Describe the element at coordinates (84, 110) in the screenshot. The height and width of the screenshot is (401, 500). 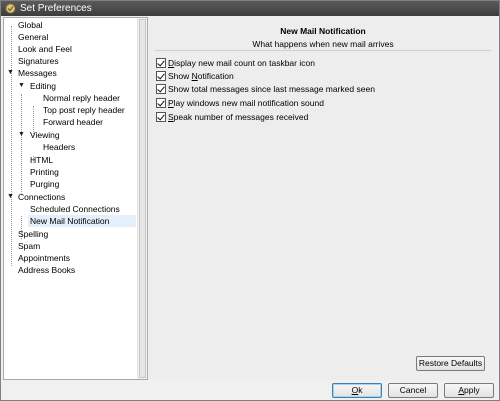
I see `tree-item-top-post-reply-header: Top post reply header` at that location.